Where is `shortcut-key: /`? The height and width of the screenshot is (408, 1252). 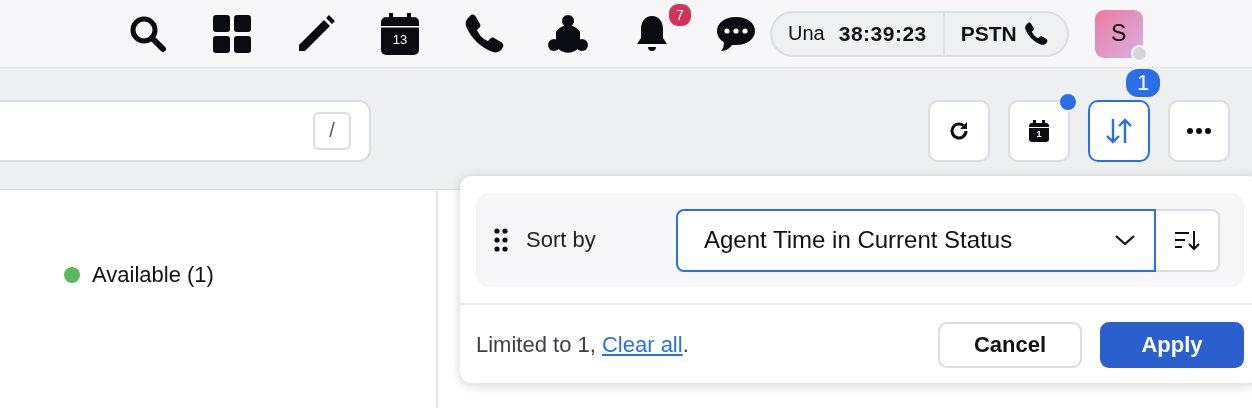 shortcut-key: / is located at coordinates (332, 130).